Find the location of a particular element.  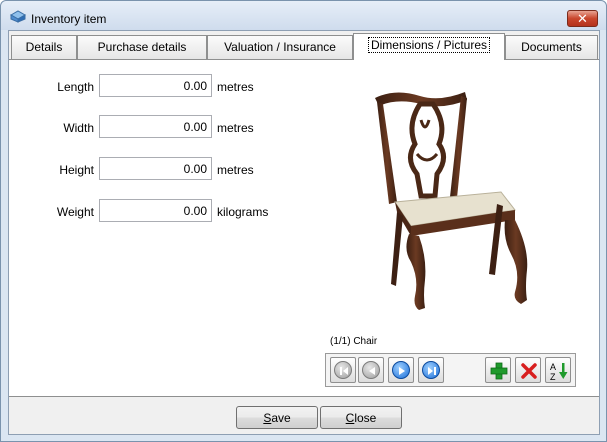

tab-label: Valuation / Insurance is located at coordinates (280, 47).